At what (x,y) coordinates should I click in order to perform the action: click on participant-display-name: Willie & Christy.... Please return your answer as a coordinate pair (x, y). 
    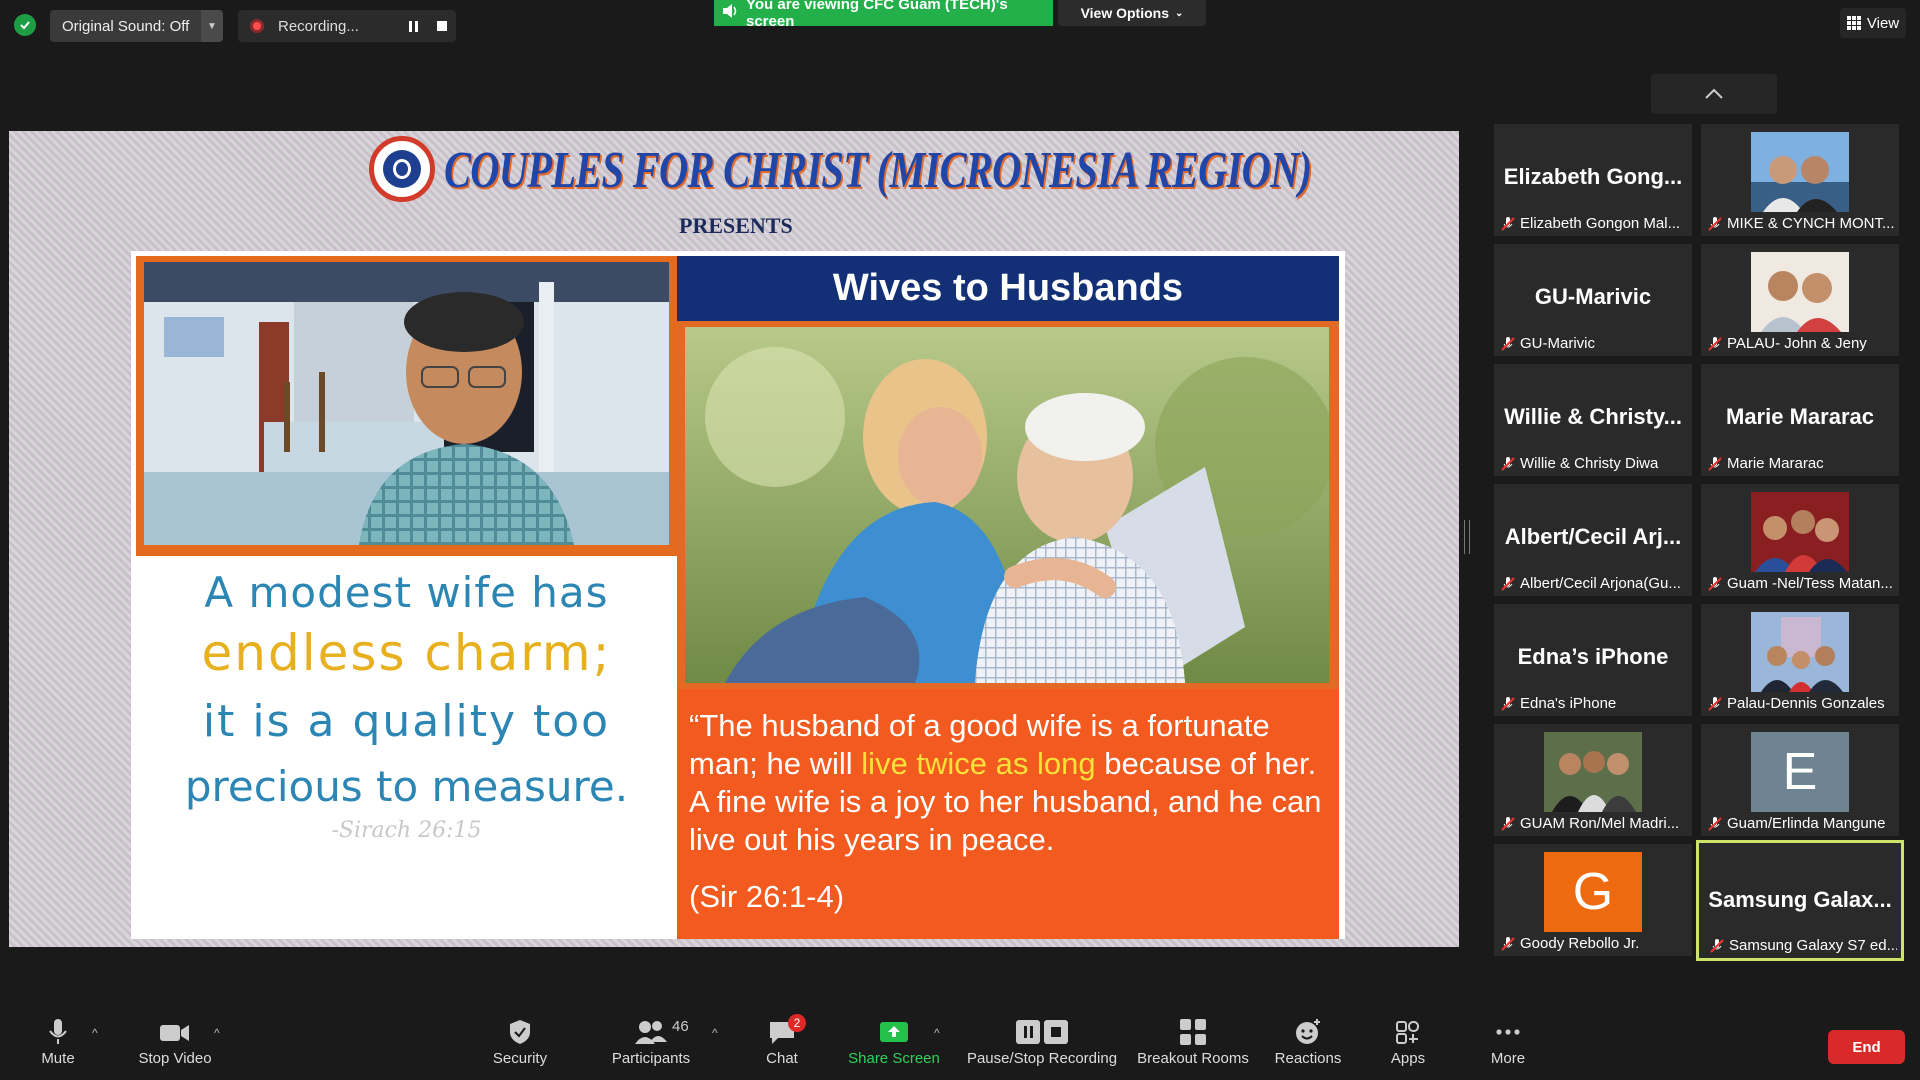
    Looking at the image, I should click on (1593, 416).